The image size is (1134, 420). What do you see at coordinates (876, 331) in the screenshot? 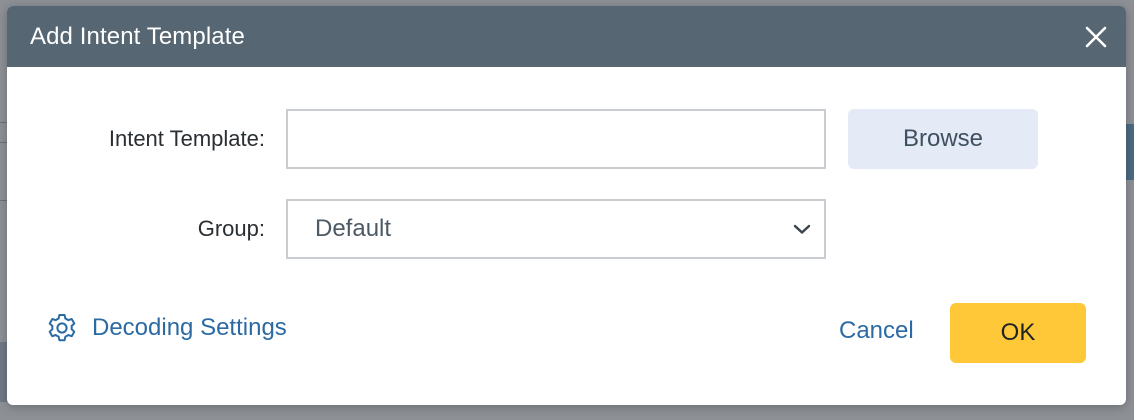
I see `cancel-button: Cancel` at bounding box center [876, 331].